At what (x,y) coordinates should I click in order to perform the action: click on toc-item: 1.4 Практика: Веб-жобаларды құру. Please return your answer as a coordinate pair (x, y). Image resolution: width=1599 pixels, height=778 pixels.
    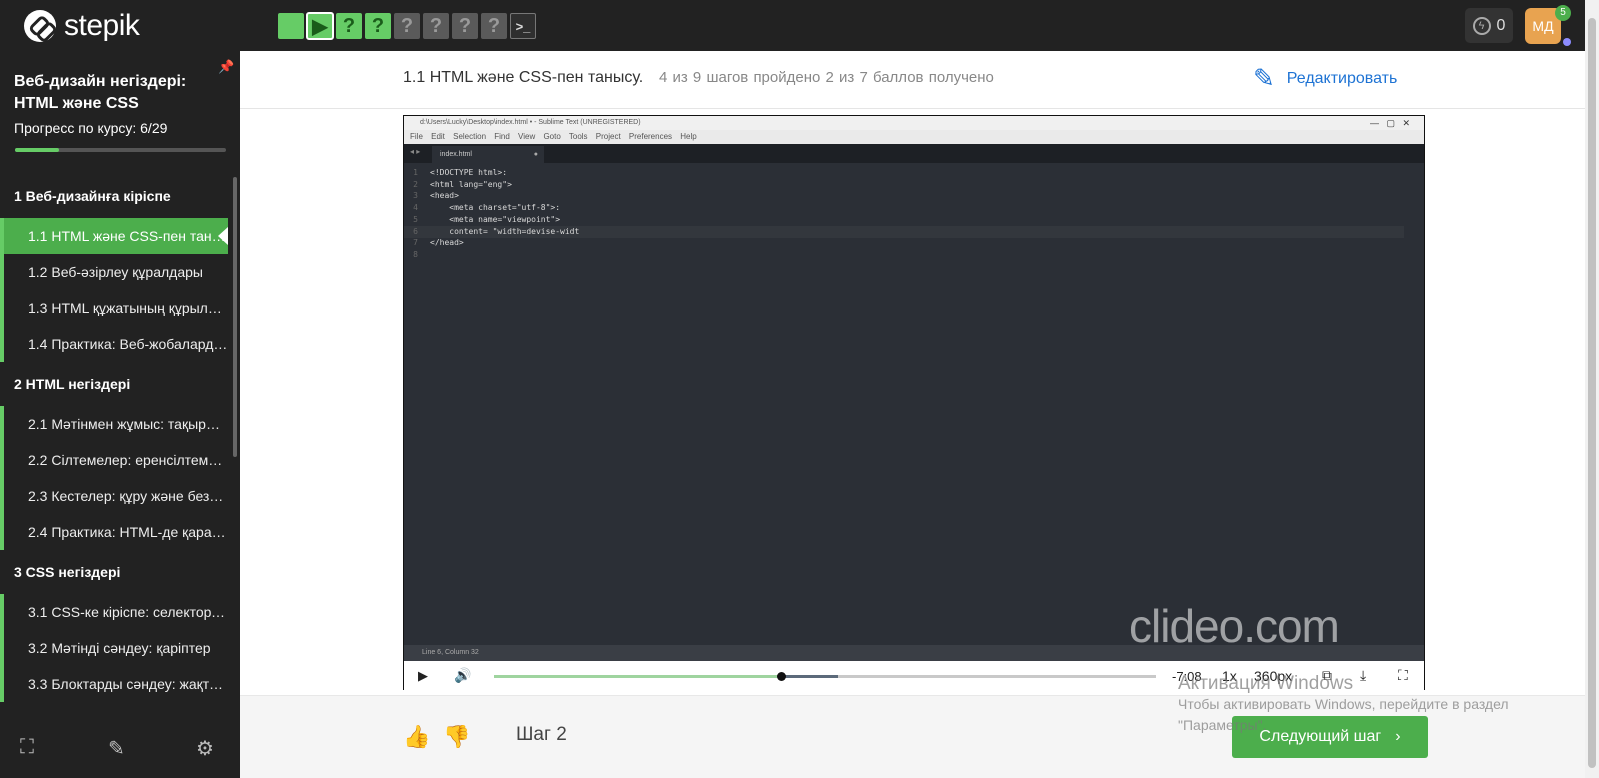
    Looking at the image, I should click on (114, 344).